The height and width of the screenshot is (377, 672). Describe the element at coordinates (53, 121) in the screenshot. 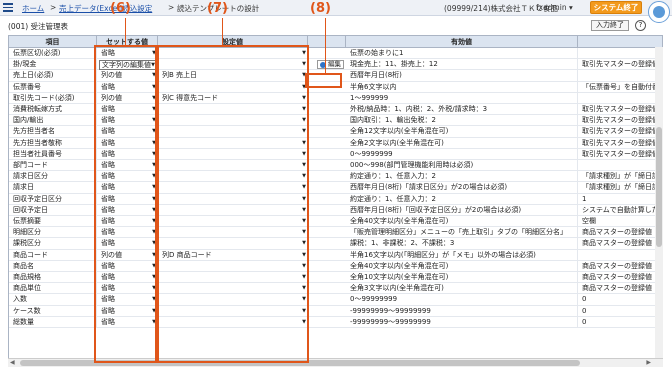

I see `row-item-label: 国内/輸出` at that location.